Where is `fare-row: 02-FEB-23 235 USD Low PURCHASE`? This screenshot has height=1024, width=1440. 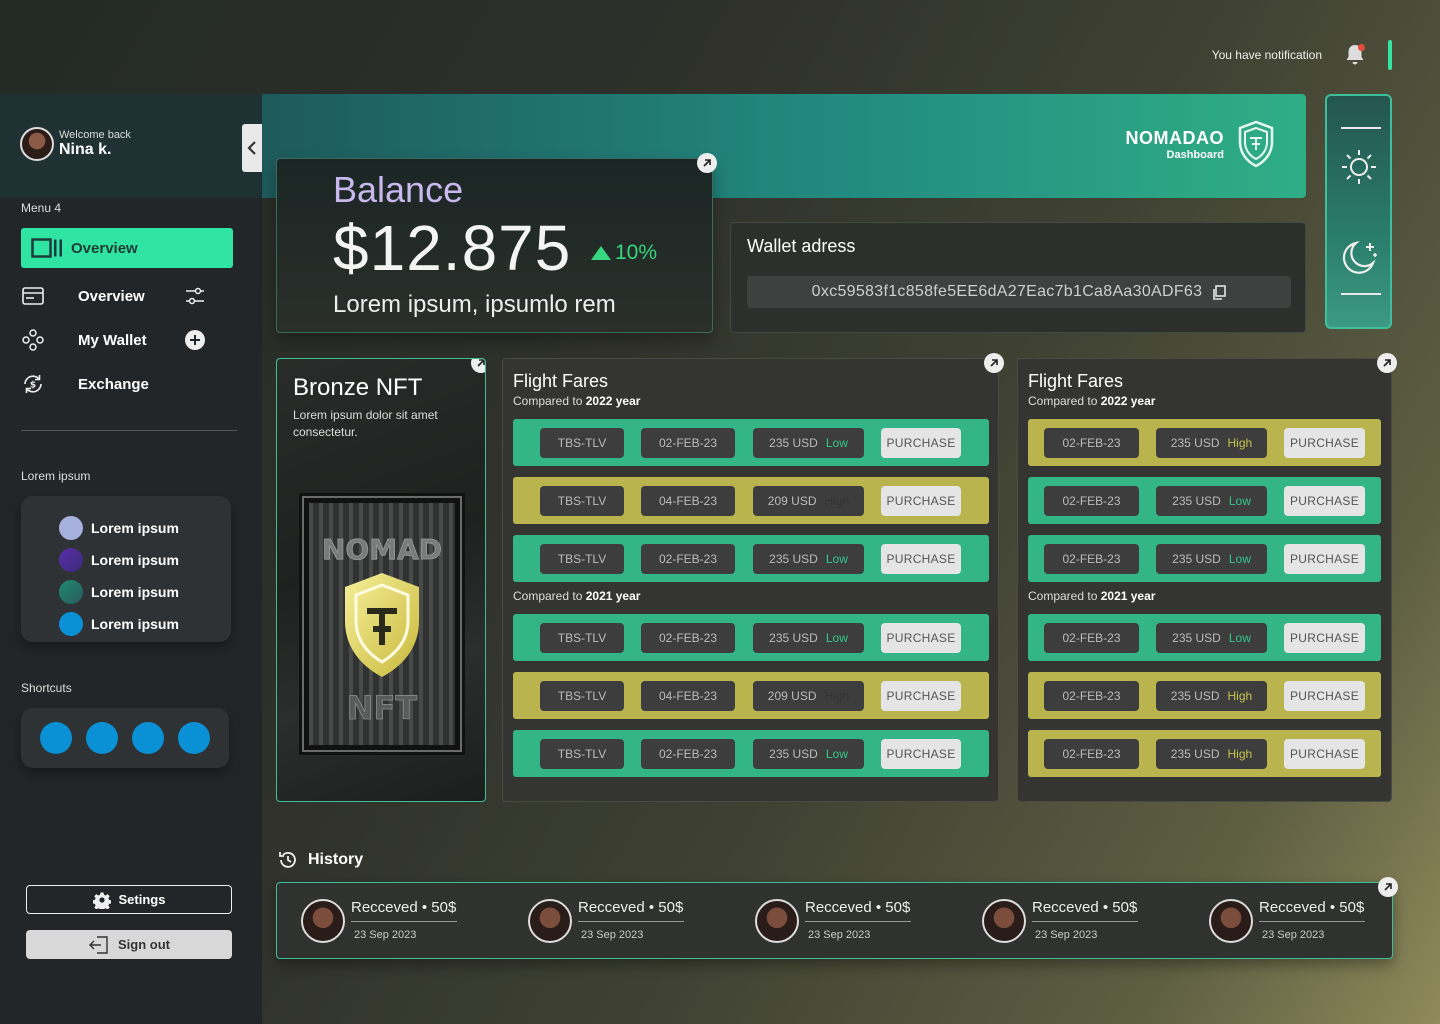
fare-row: 02-FEB-23 235 USD Low PURCHASE is located at coordinates (1204, 637).